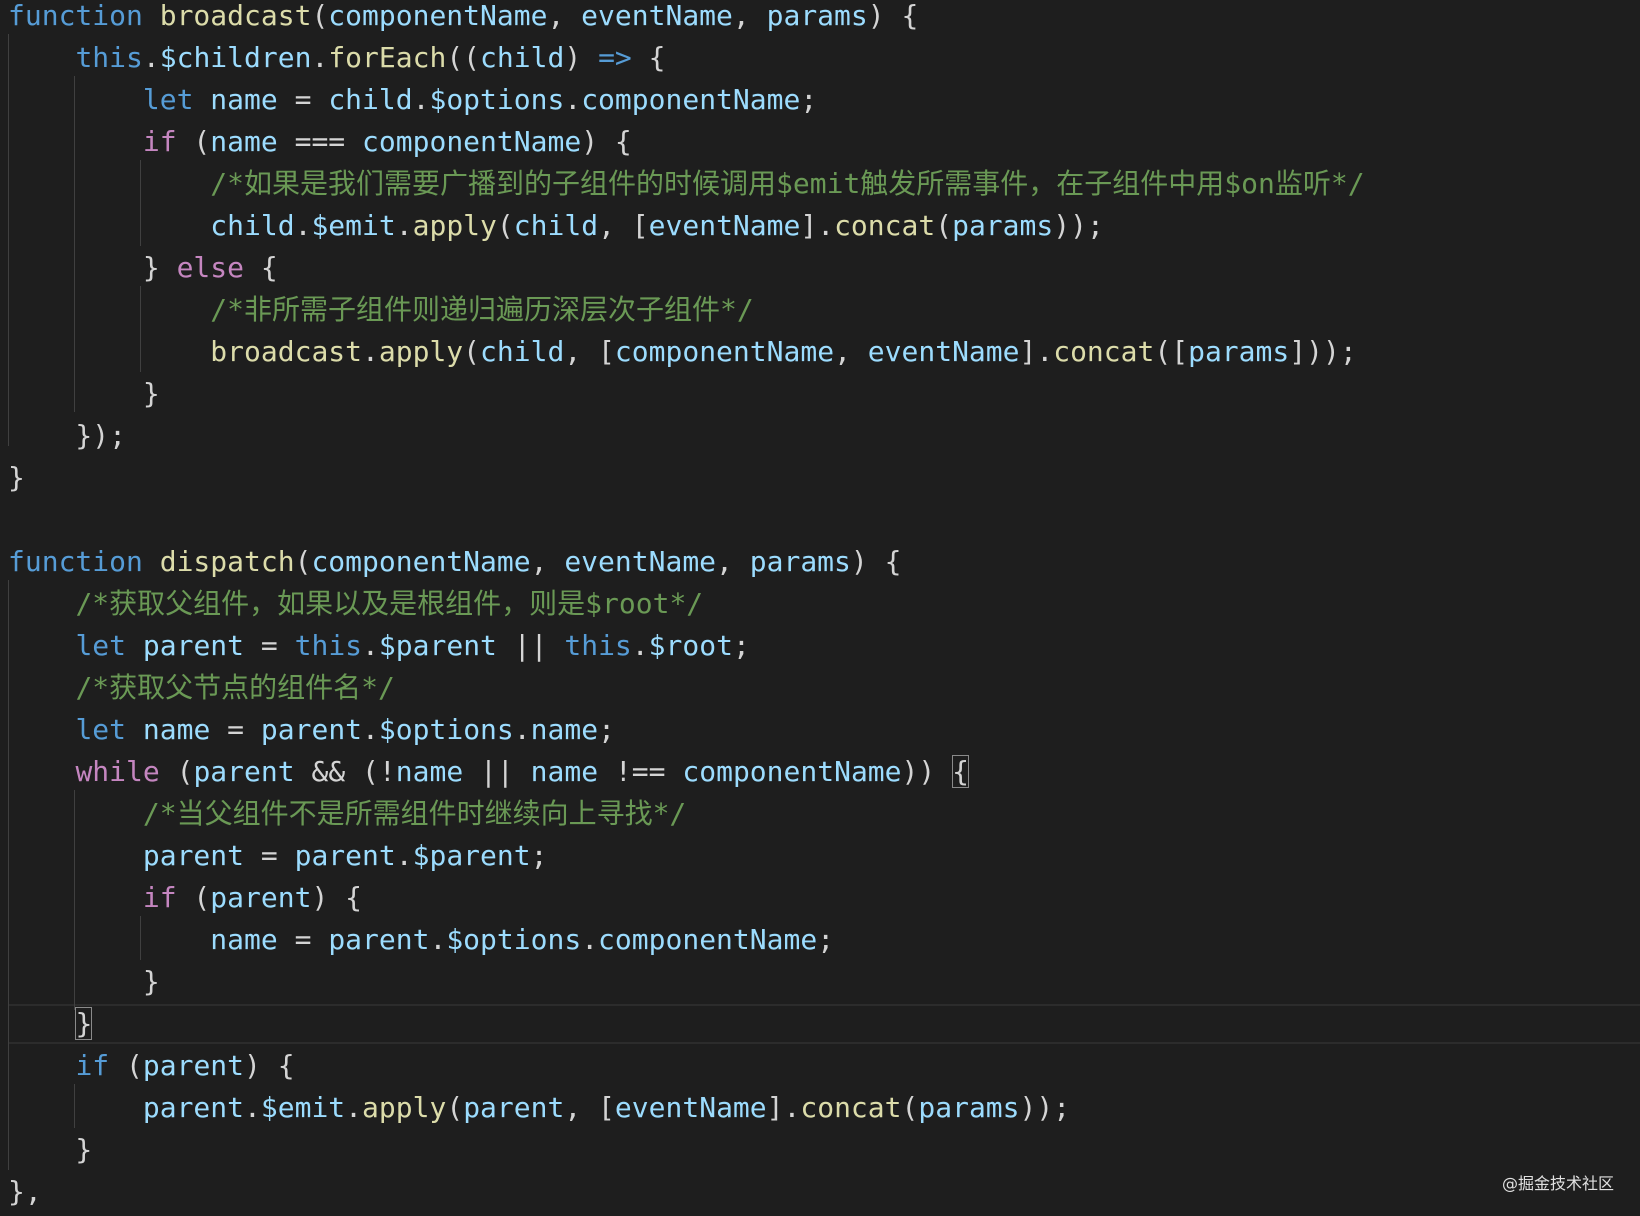 This screenshot has height=1216, width=1640. What do you see at coordinates (690, 645) in the screenshot?
I see `code-token: $root` at bounding box center [690, 645].